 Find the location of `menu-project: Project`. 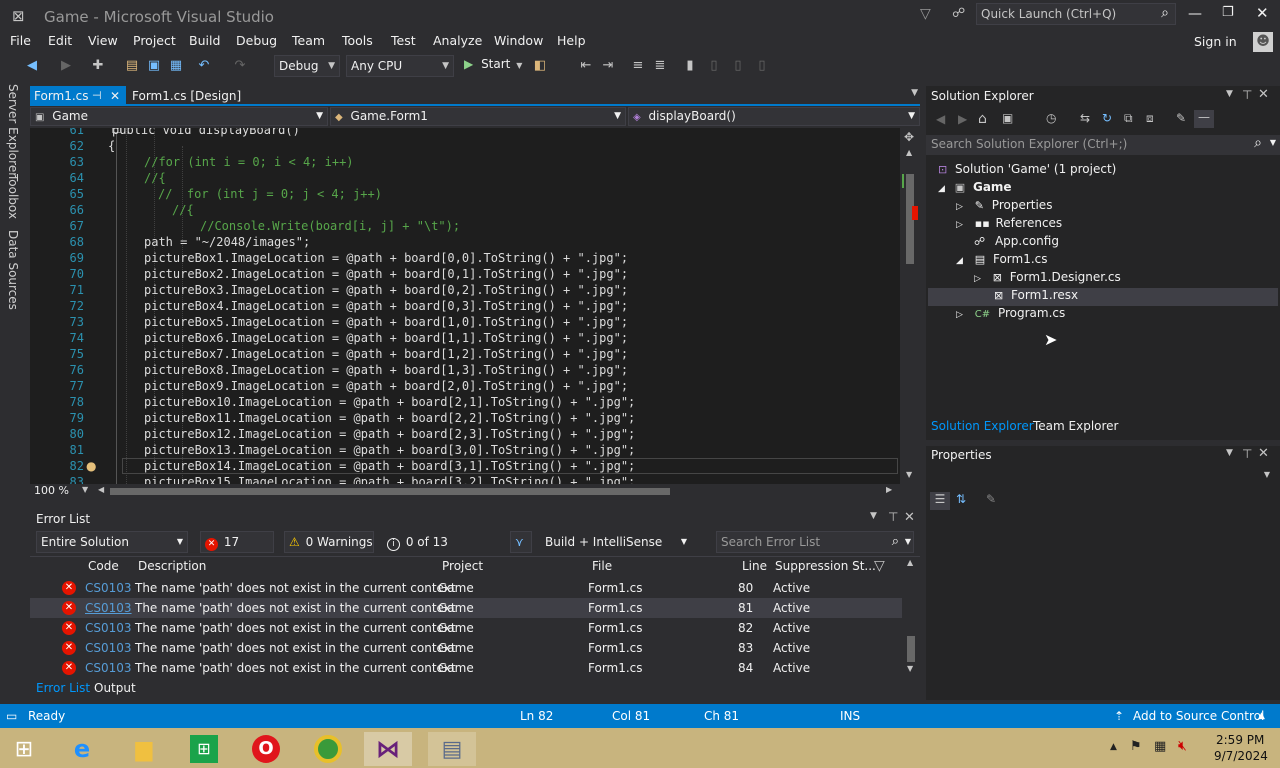

menu-project: Project is located at coordinates (154, 40).